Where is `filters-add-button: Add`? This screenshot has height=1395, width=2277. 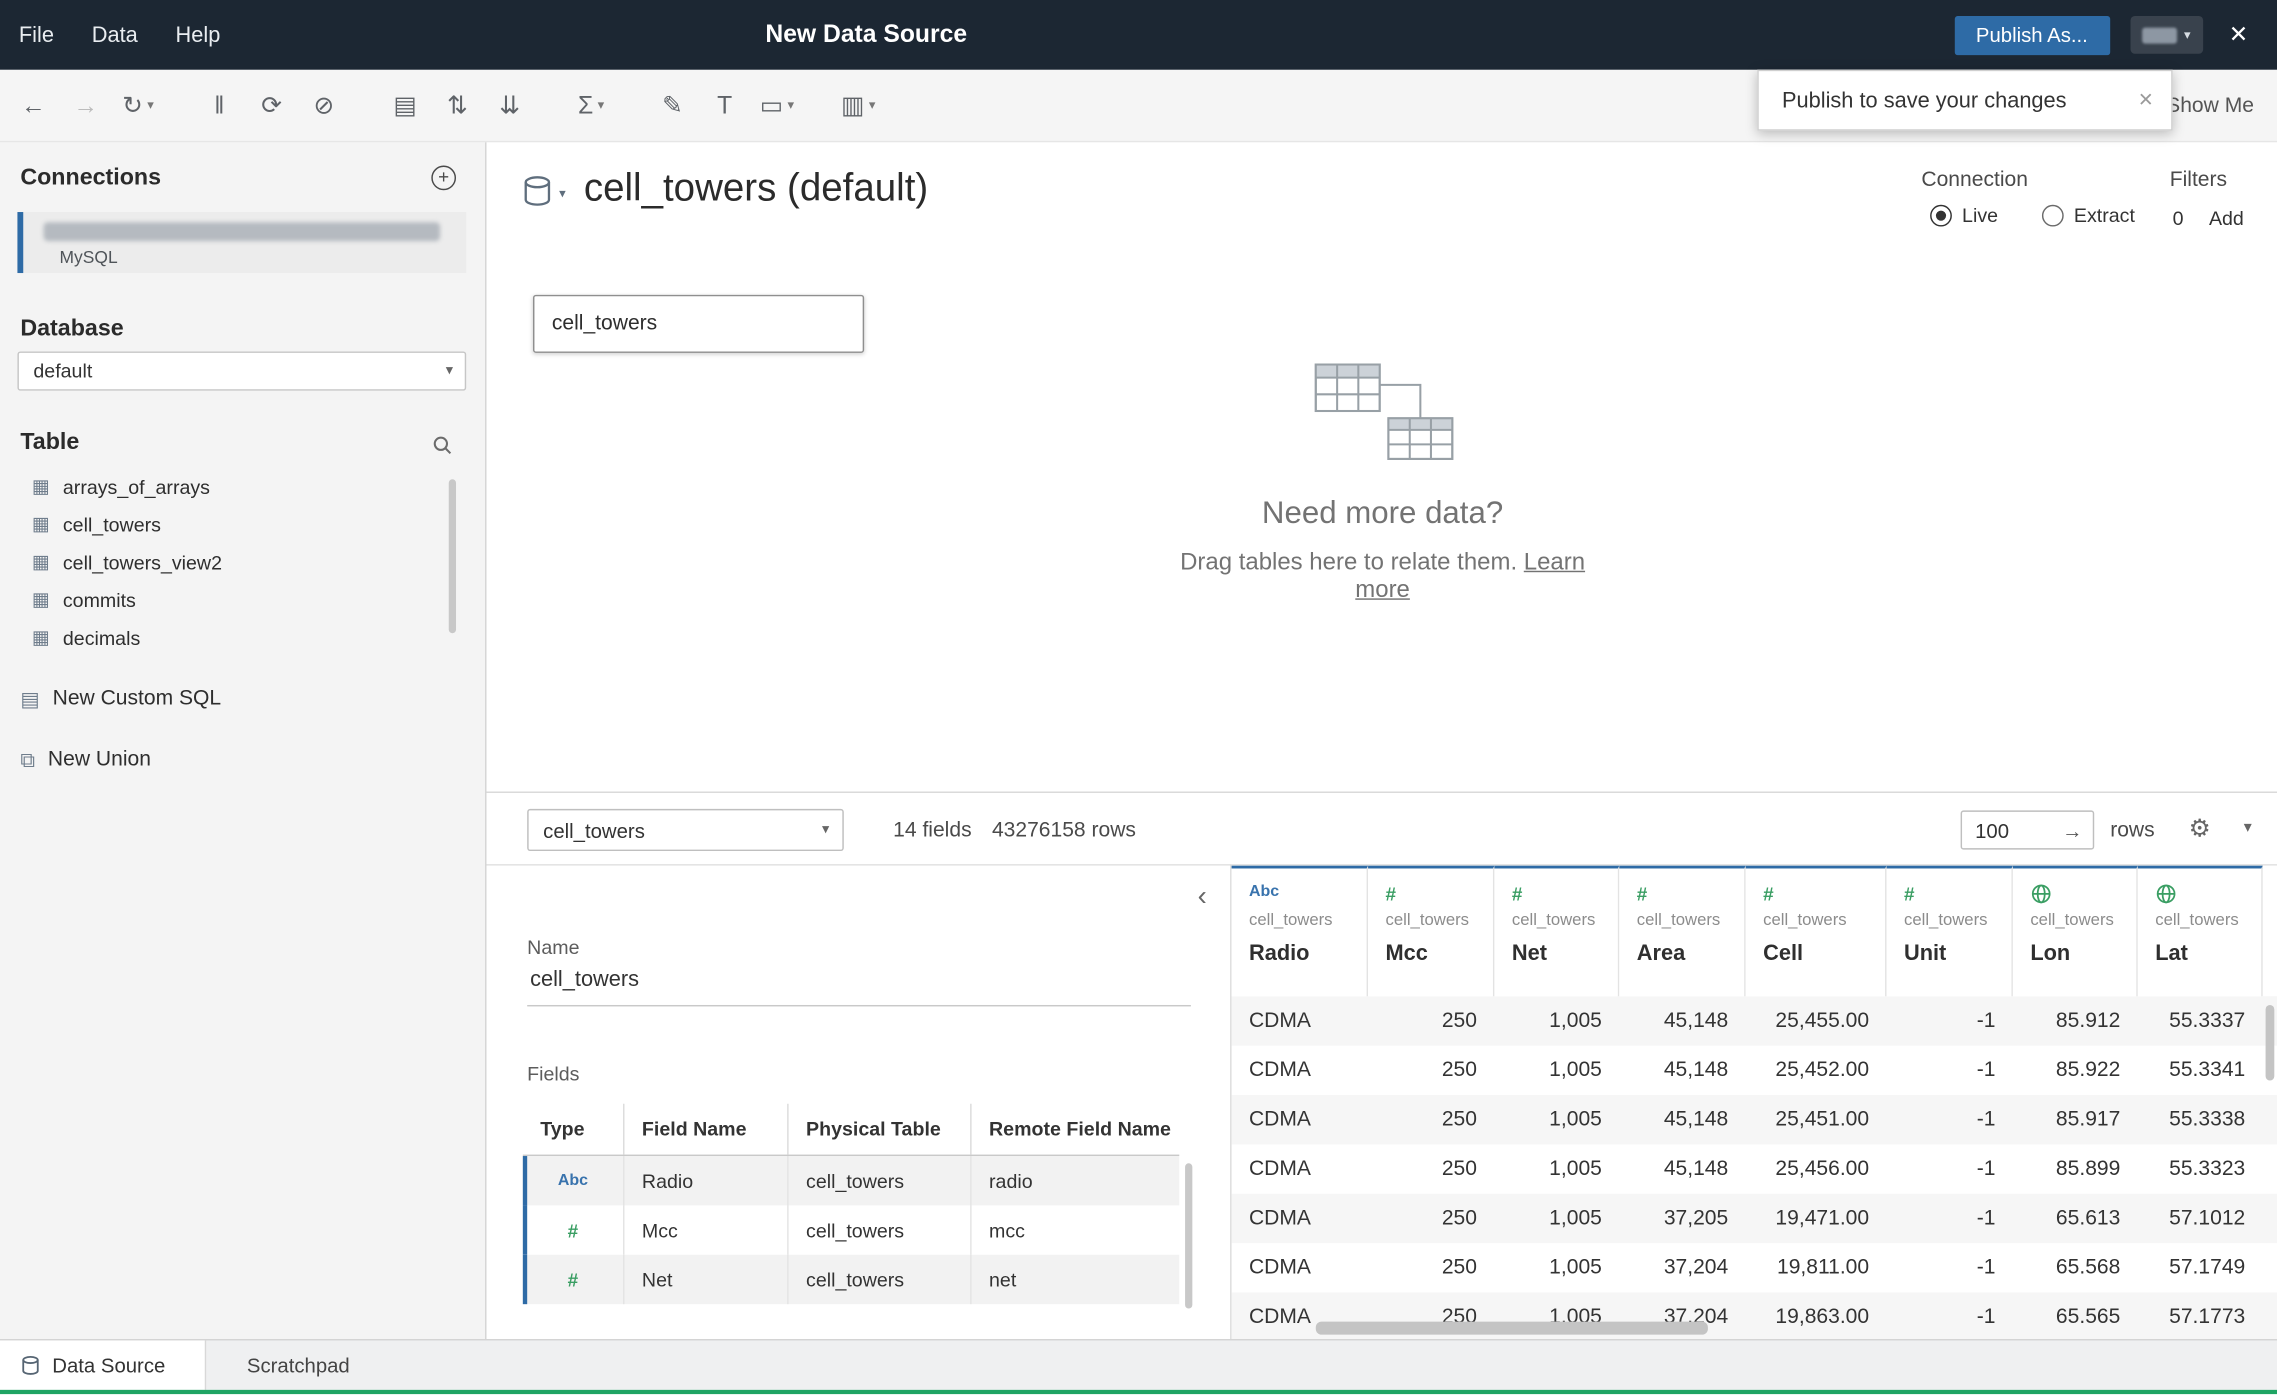
filters-add-button: Add is located at coordinates (2226, 219).